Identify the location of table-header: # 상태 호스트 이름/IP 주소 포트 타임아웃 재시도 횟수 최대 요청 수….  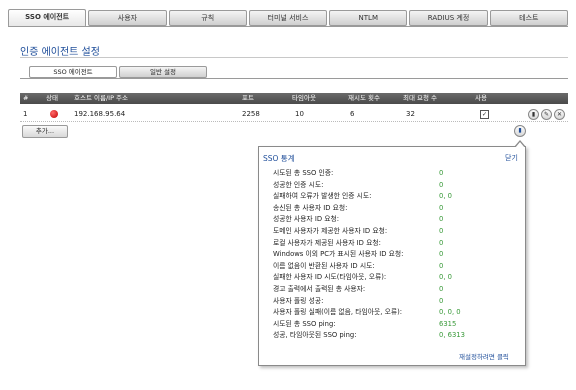
(294, 98).